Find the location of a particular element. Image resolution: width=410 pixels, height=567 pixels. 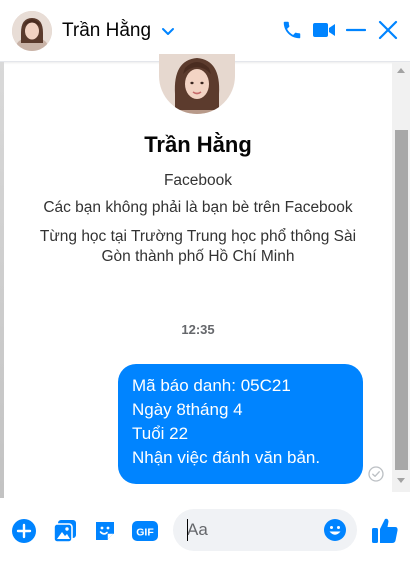

svg-text: GIF is located at coordinates (145, 533).